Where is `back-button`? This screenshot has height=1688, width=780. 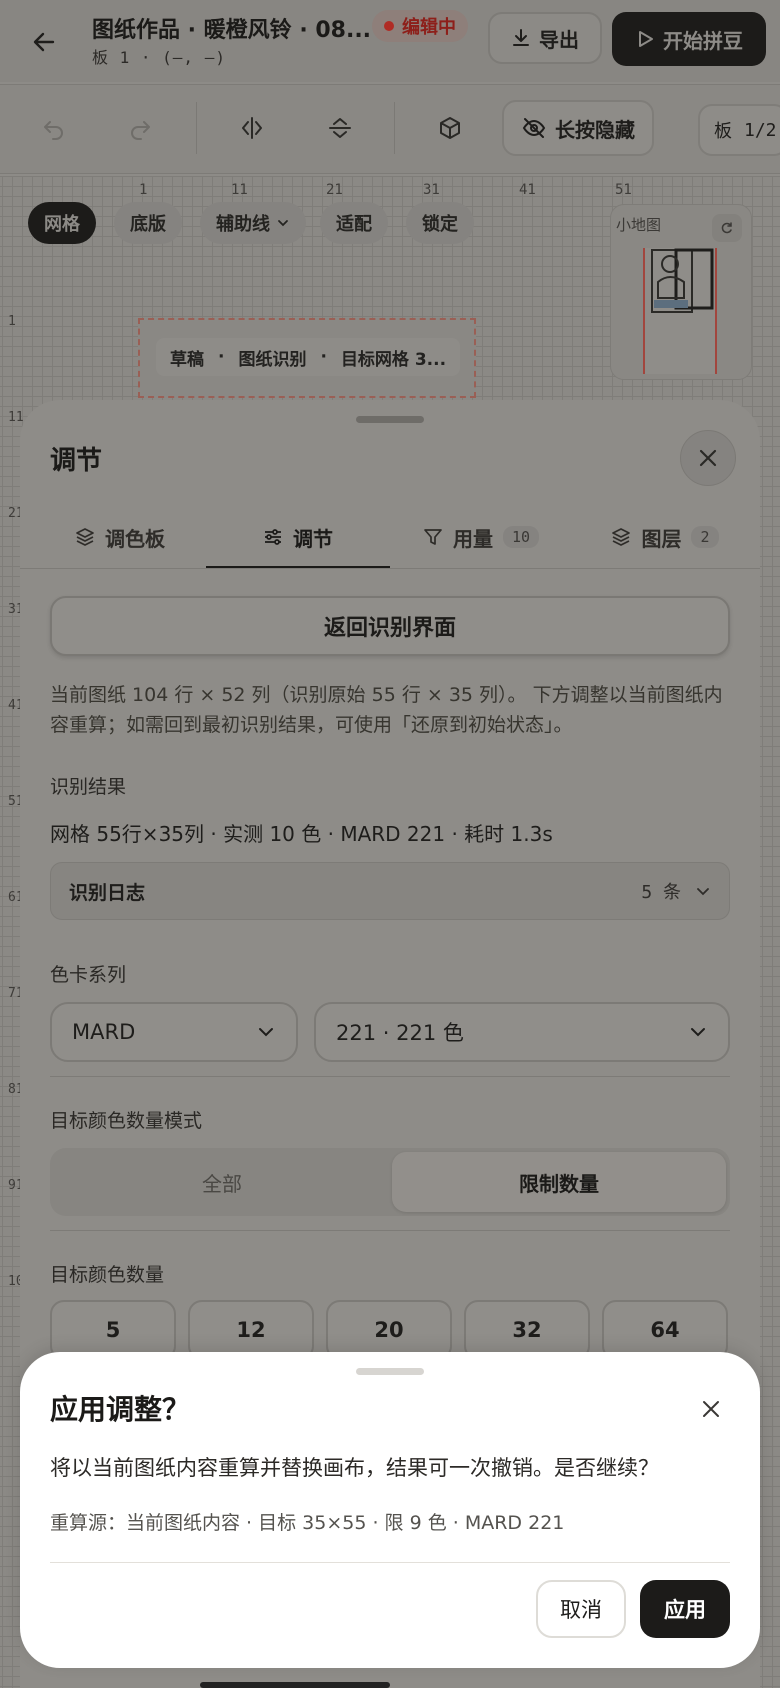 back-button is located at coordinates (44, 42).